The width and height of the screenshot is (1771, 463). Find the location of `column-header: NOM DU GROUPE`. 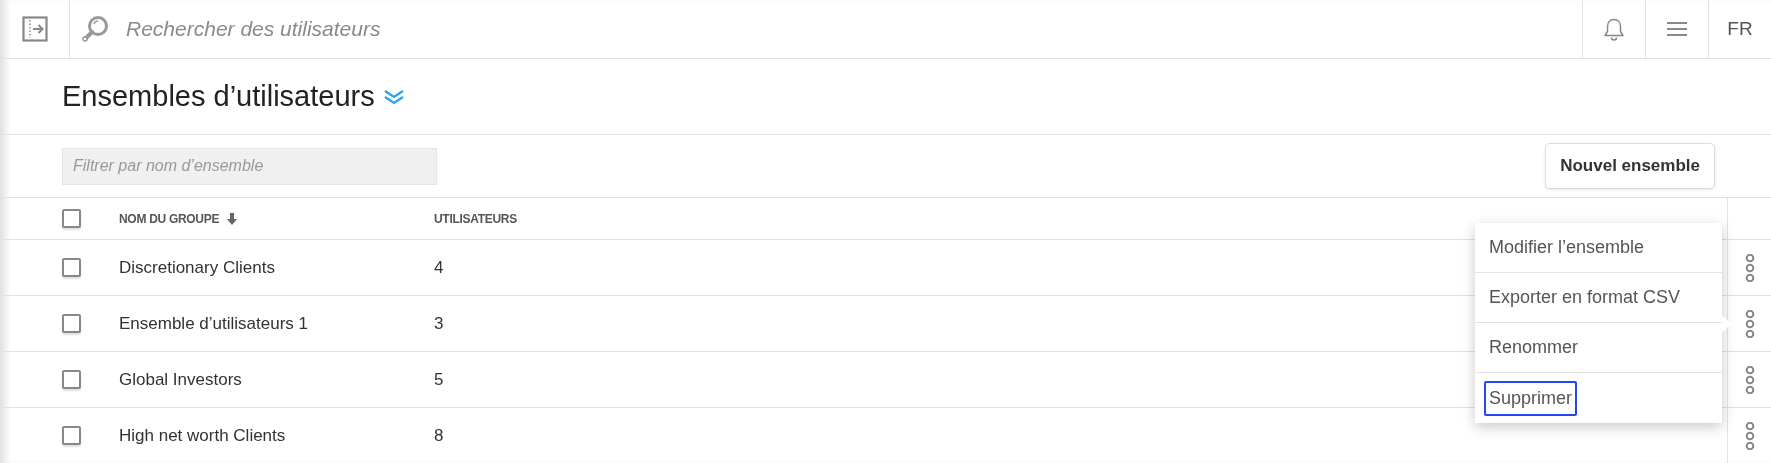

column-header: NOM DU GROUPE is located at coordinates (169, 218).